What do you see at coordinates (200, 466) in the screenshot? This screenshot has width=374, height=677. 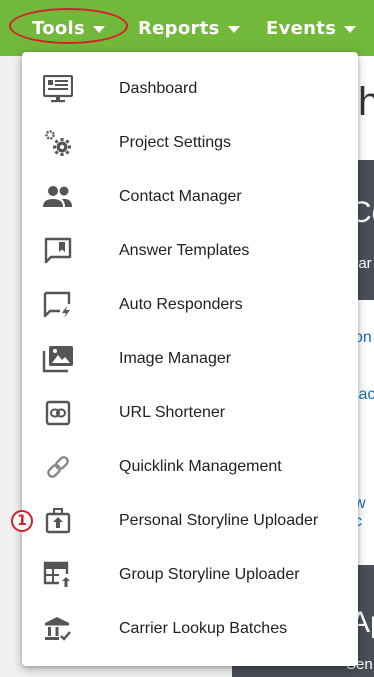 I see `menu-item-label: Quicklink Management` at bounding box center [200, 466].